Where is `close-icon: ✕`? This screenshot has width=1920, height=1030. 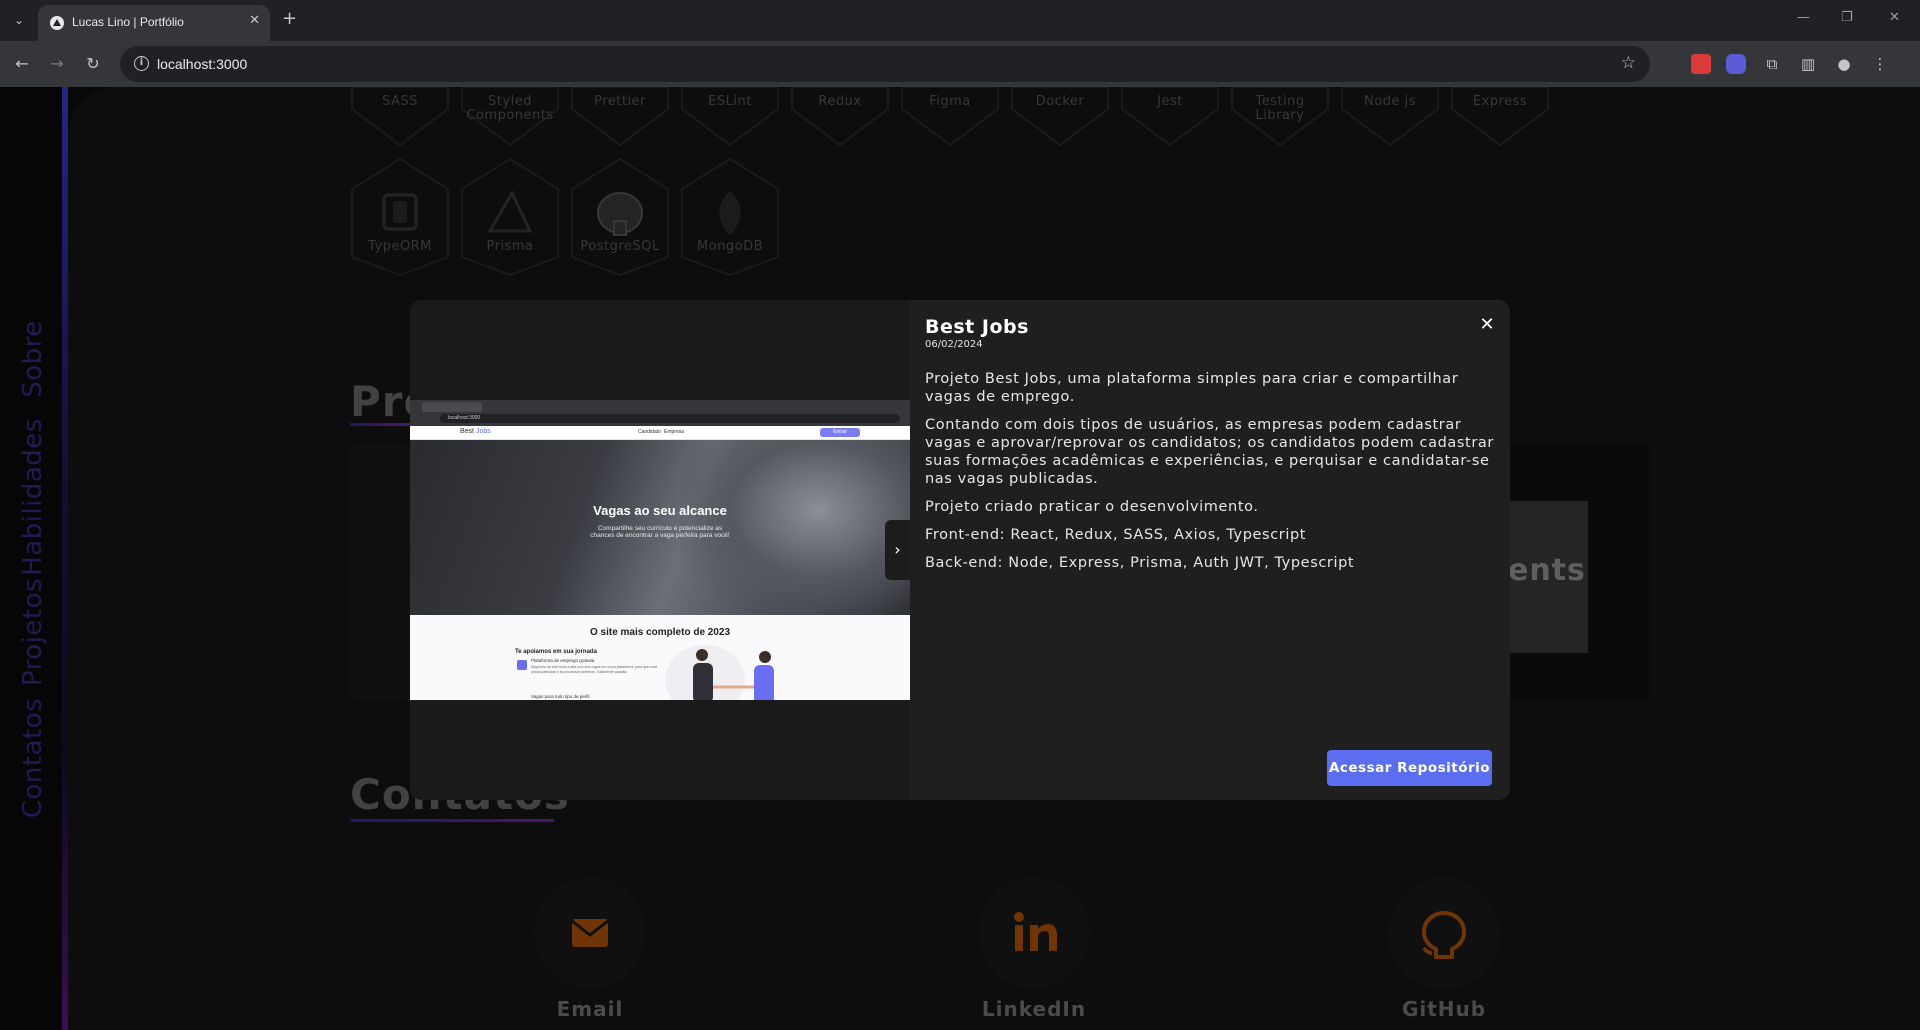 close-icon: ✕ is located at coordinates (1487, 325).